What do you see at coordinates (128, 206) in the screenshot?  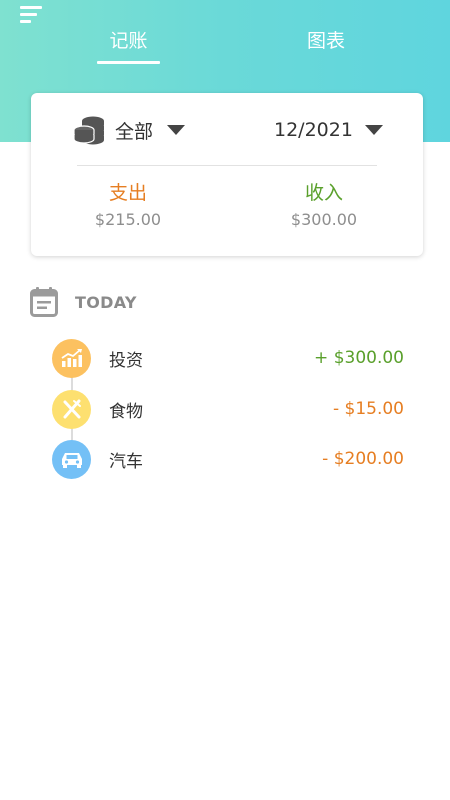 I see `expense-summary: 支出 $215.00` at bounding box center [128, 206].